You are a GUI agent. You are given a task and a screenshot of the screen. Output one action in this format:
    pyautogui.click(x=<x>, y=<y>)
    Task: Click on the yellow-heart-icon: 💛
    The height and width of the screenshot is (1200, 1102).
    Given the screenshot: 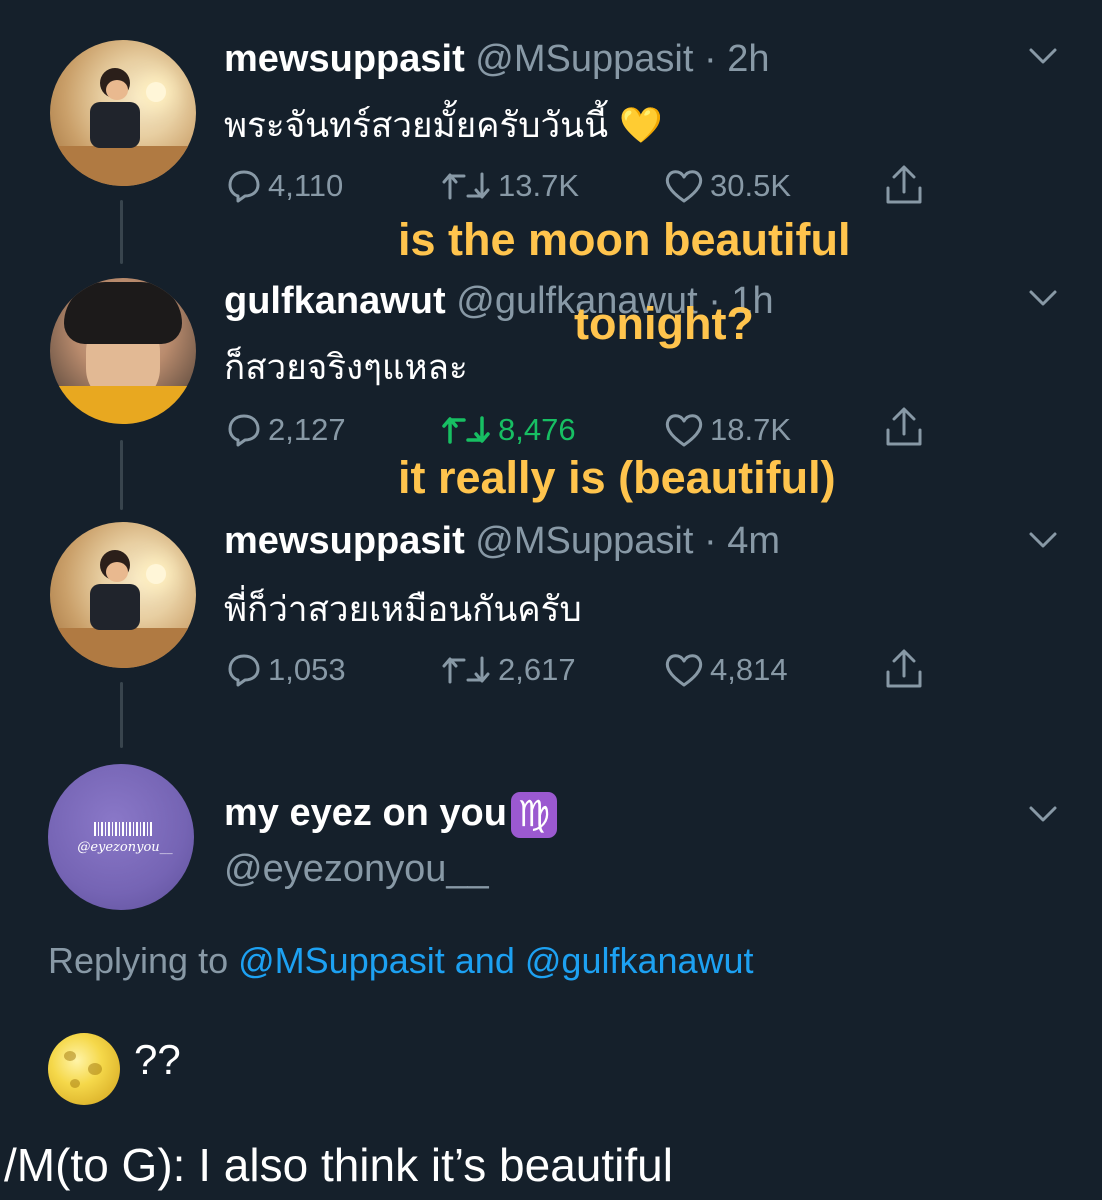 What is the action you would take?
    pyautogui.click(x=641, y=126)
    